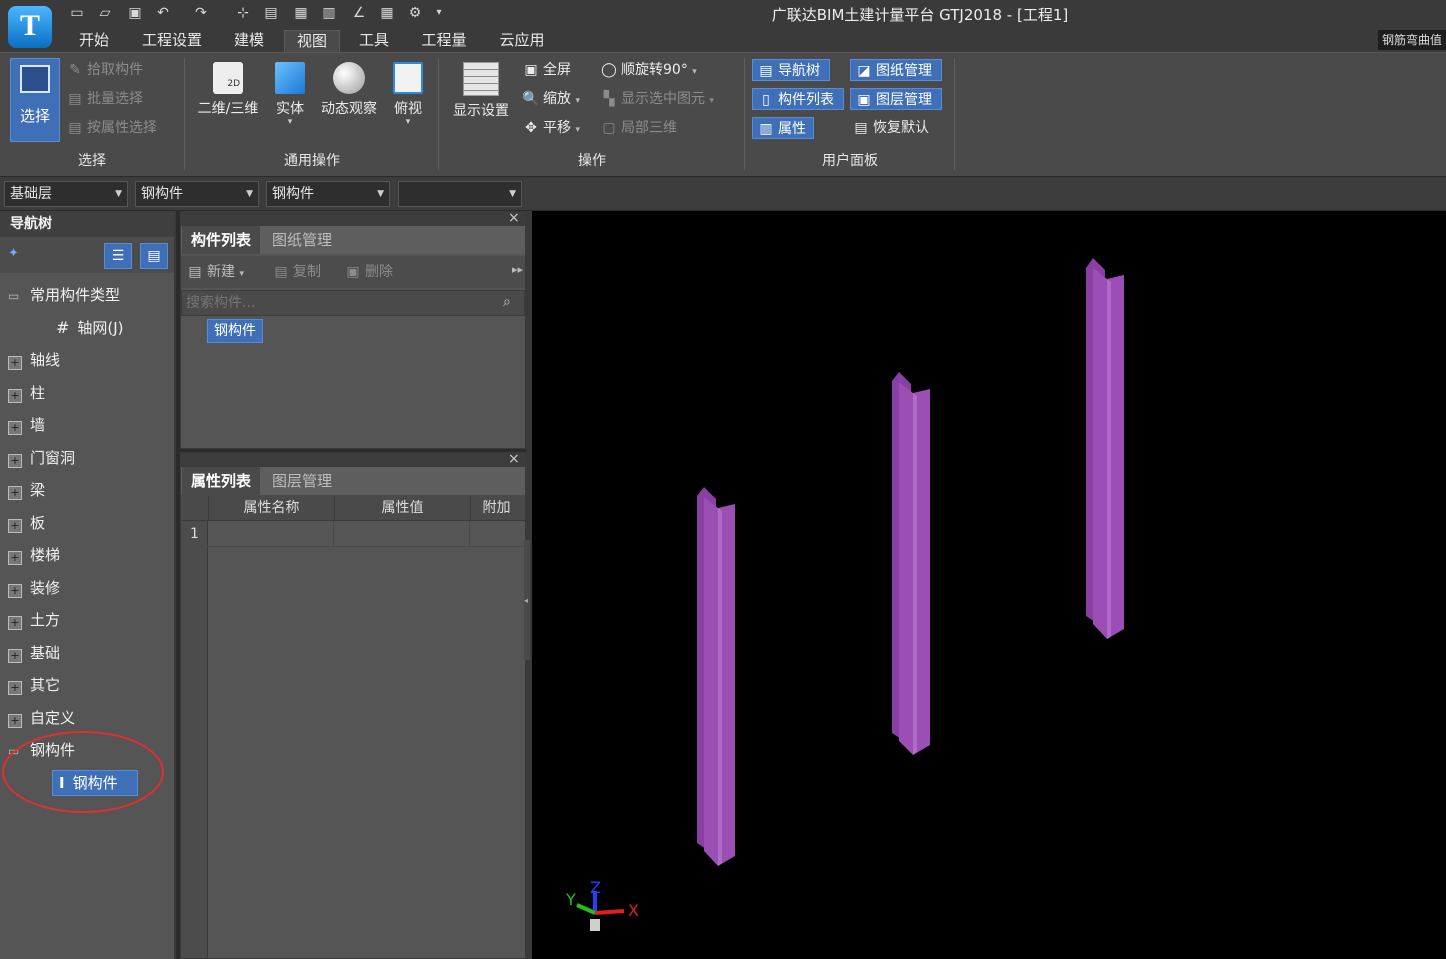 Image resolution: width=1446 pixels, height=959 pixels. Describe the element at coordinates (481, 91) in the screenshot. I see `display-settings-button: 显示设置` at that location.